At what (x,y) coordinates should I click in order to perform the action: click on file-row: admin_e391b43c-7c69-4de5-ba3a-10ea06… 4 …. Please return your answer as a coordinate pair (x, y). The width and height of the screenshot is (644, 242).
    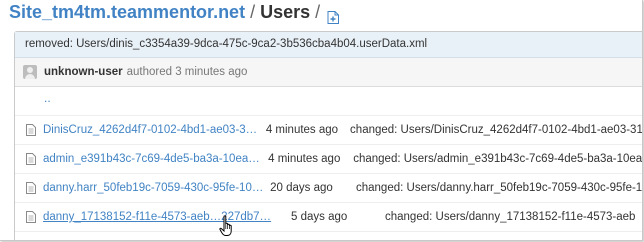
    Looking at the image, I should click on (328, 159).